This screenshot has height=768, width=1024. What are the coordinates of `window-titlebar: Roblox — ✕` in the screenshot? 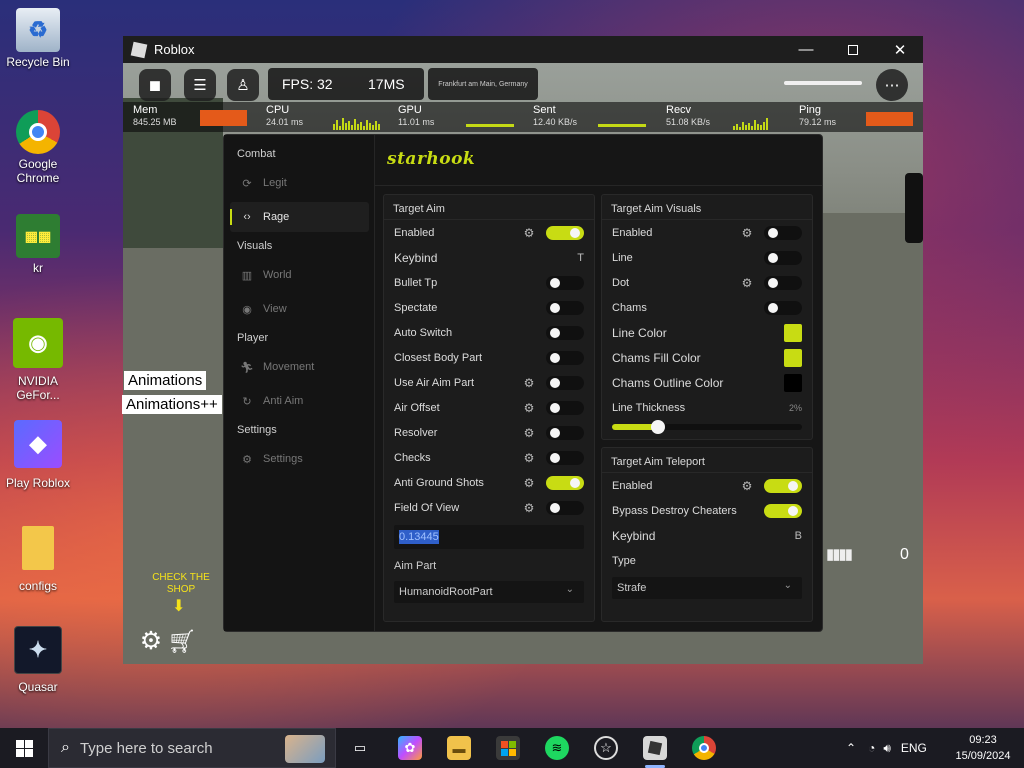 It's located at (523, 49).